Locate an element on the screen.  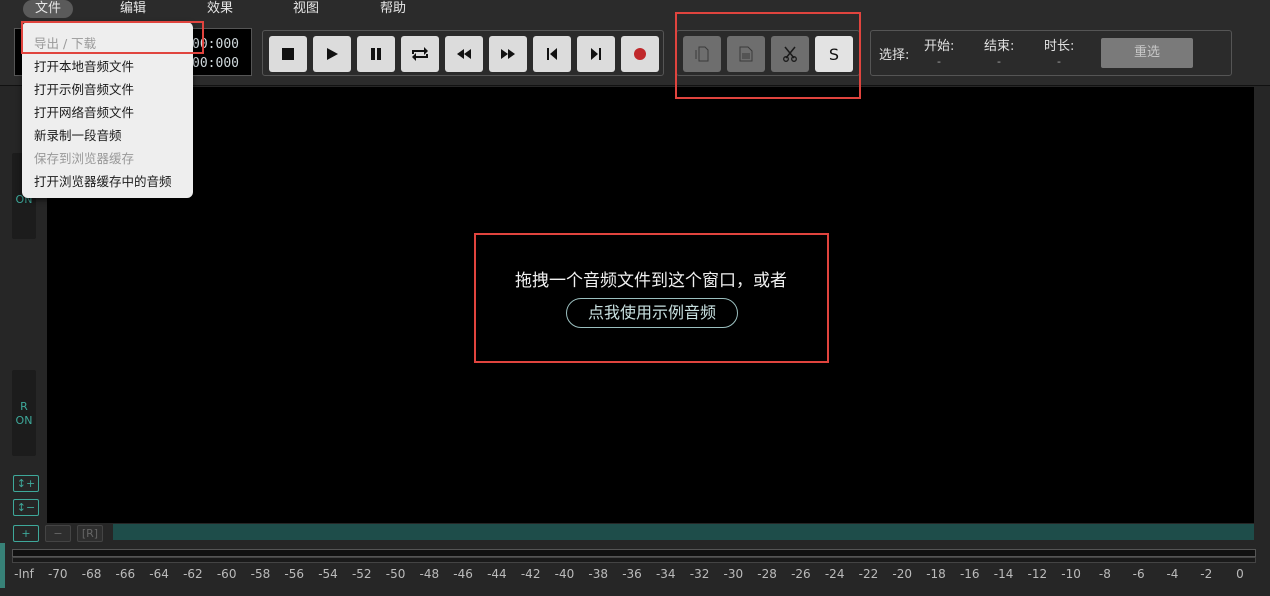
level-meter-left is located at coordinates (634, 553).